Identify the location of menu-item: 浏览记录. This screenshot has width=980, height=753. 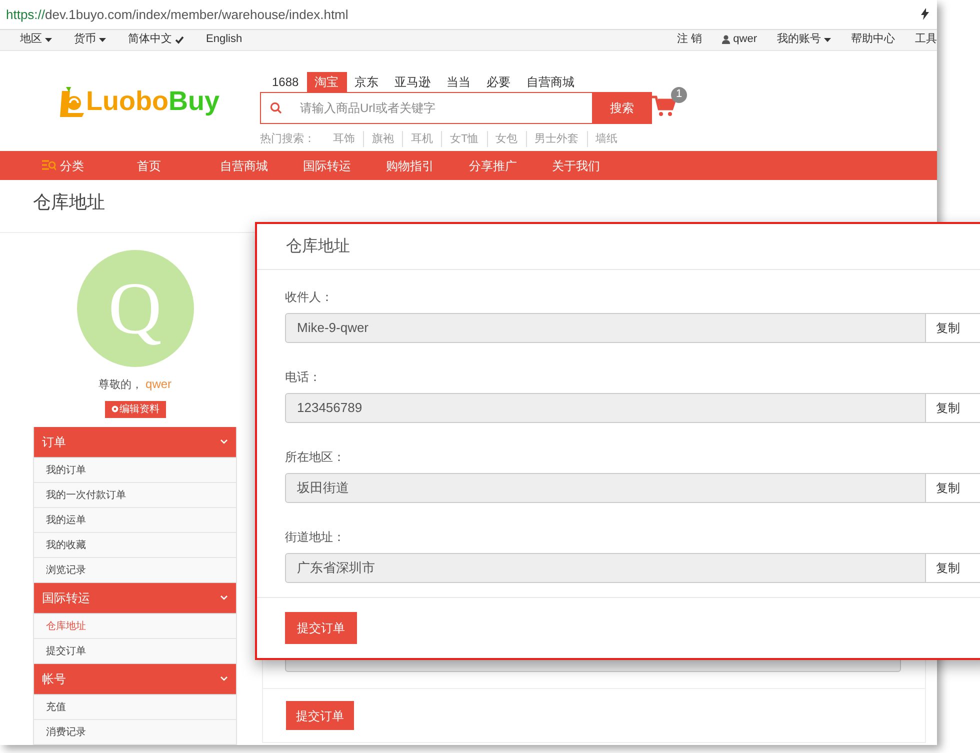
(135, 570).